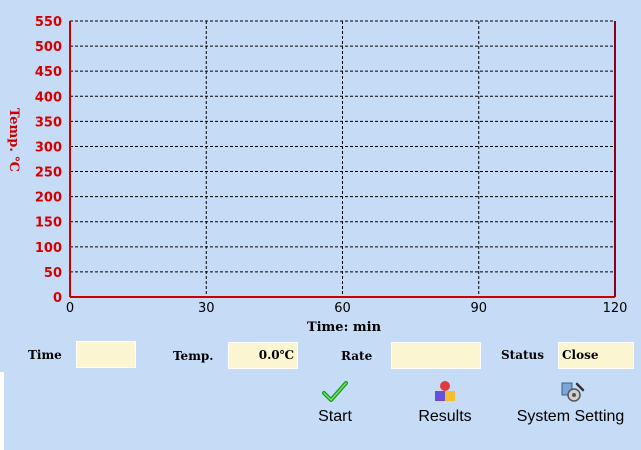  What do you see at coordinates (48, 122) in the screenshot?
I see `y-tick-label: 350` at bounding box center [48, 122].